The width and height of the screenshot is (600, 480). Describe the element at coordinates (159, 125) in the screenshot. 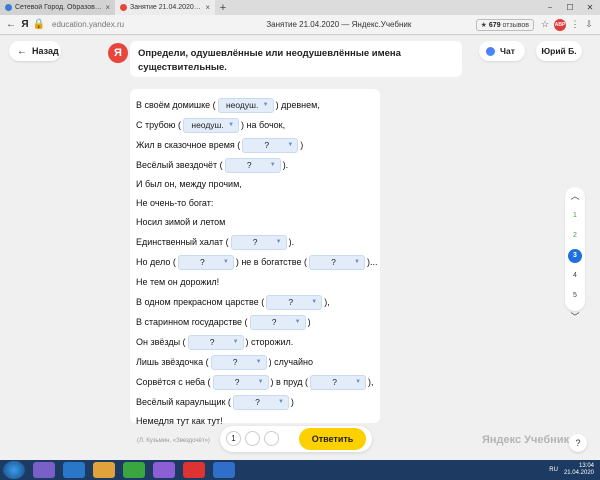

I see `poem-text: С трубою (` at that location.